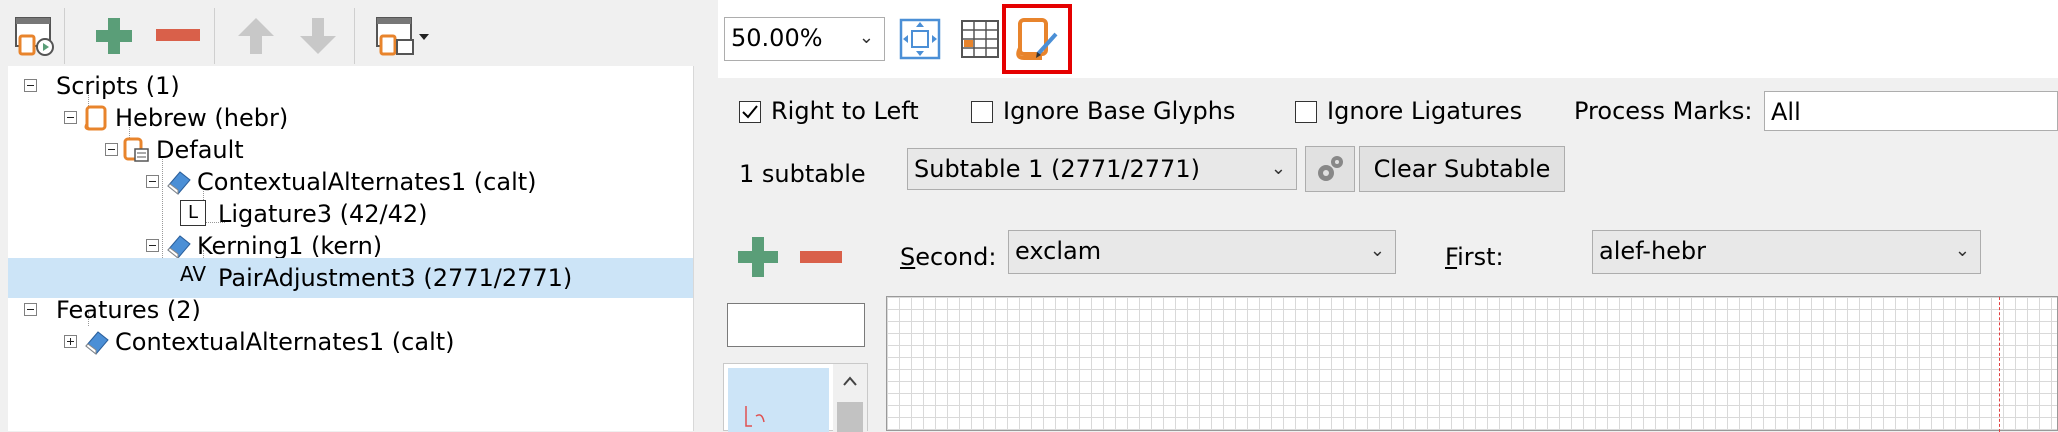 The width and height of the screenshot is (2058, 432). What do you see at coordinates (193, 213) in the screenshot?
I see `ligature-icon: L` at bounding box center [193, 213].